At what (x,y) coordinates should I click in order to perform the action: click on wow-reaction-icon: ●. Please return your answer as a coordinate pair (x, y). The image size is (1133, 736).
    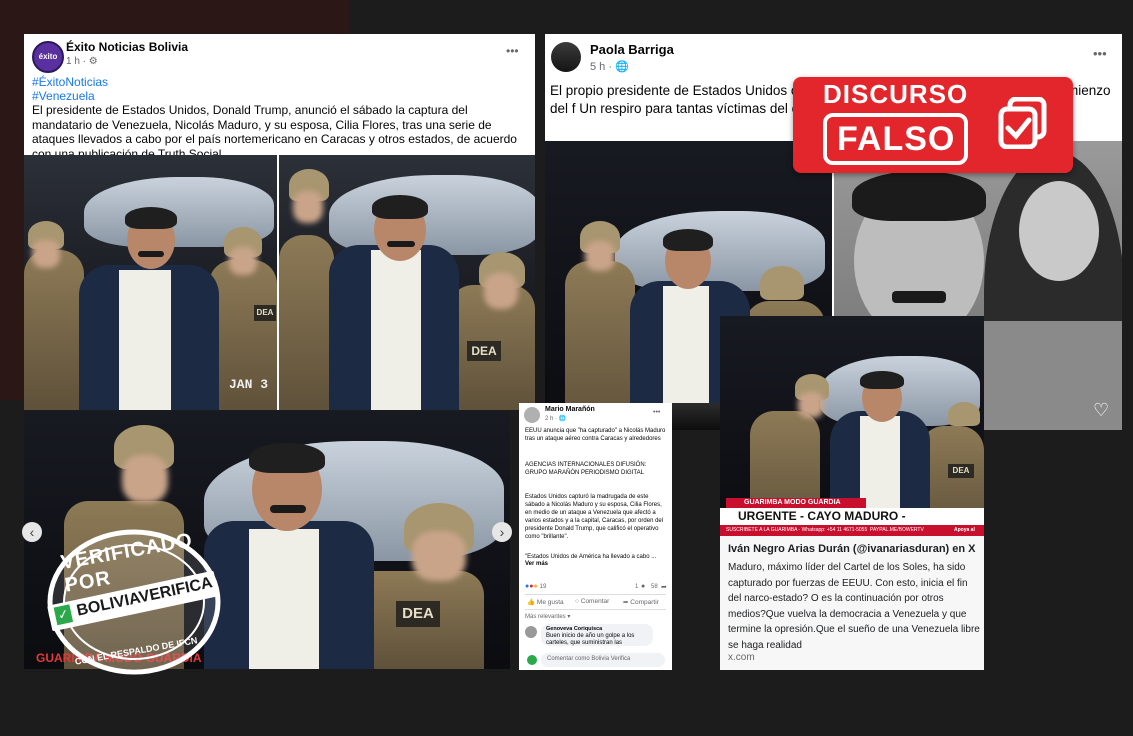
    Looking at the image, I should click on (535, 586).